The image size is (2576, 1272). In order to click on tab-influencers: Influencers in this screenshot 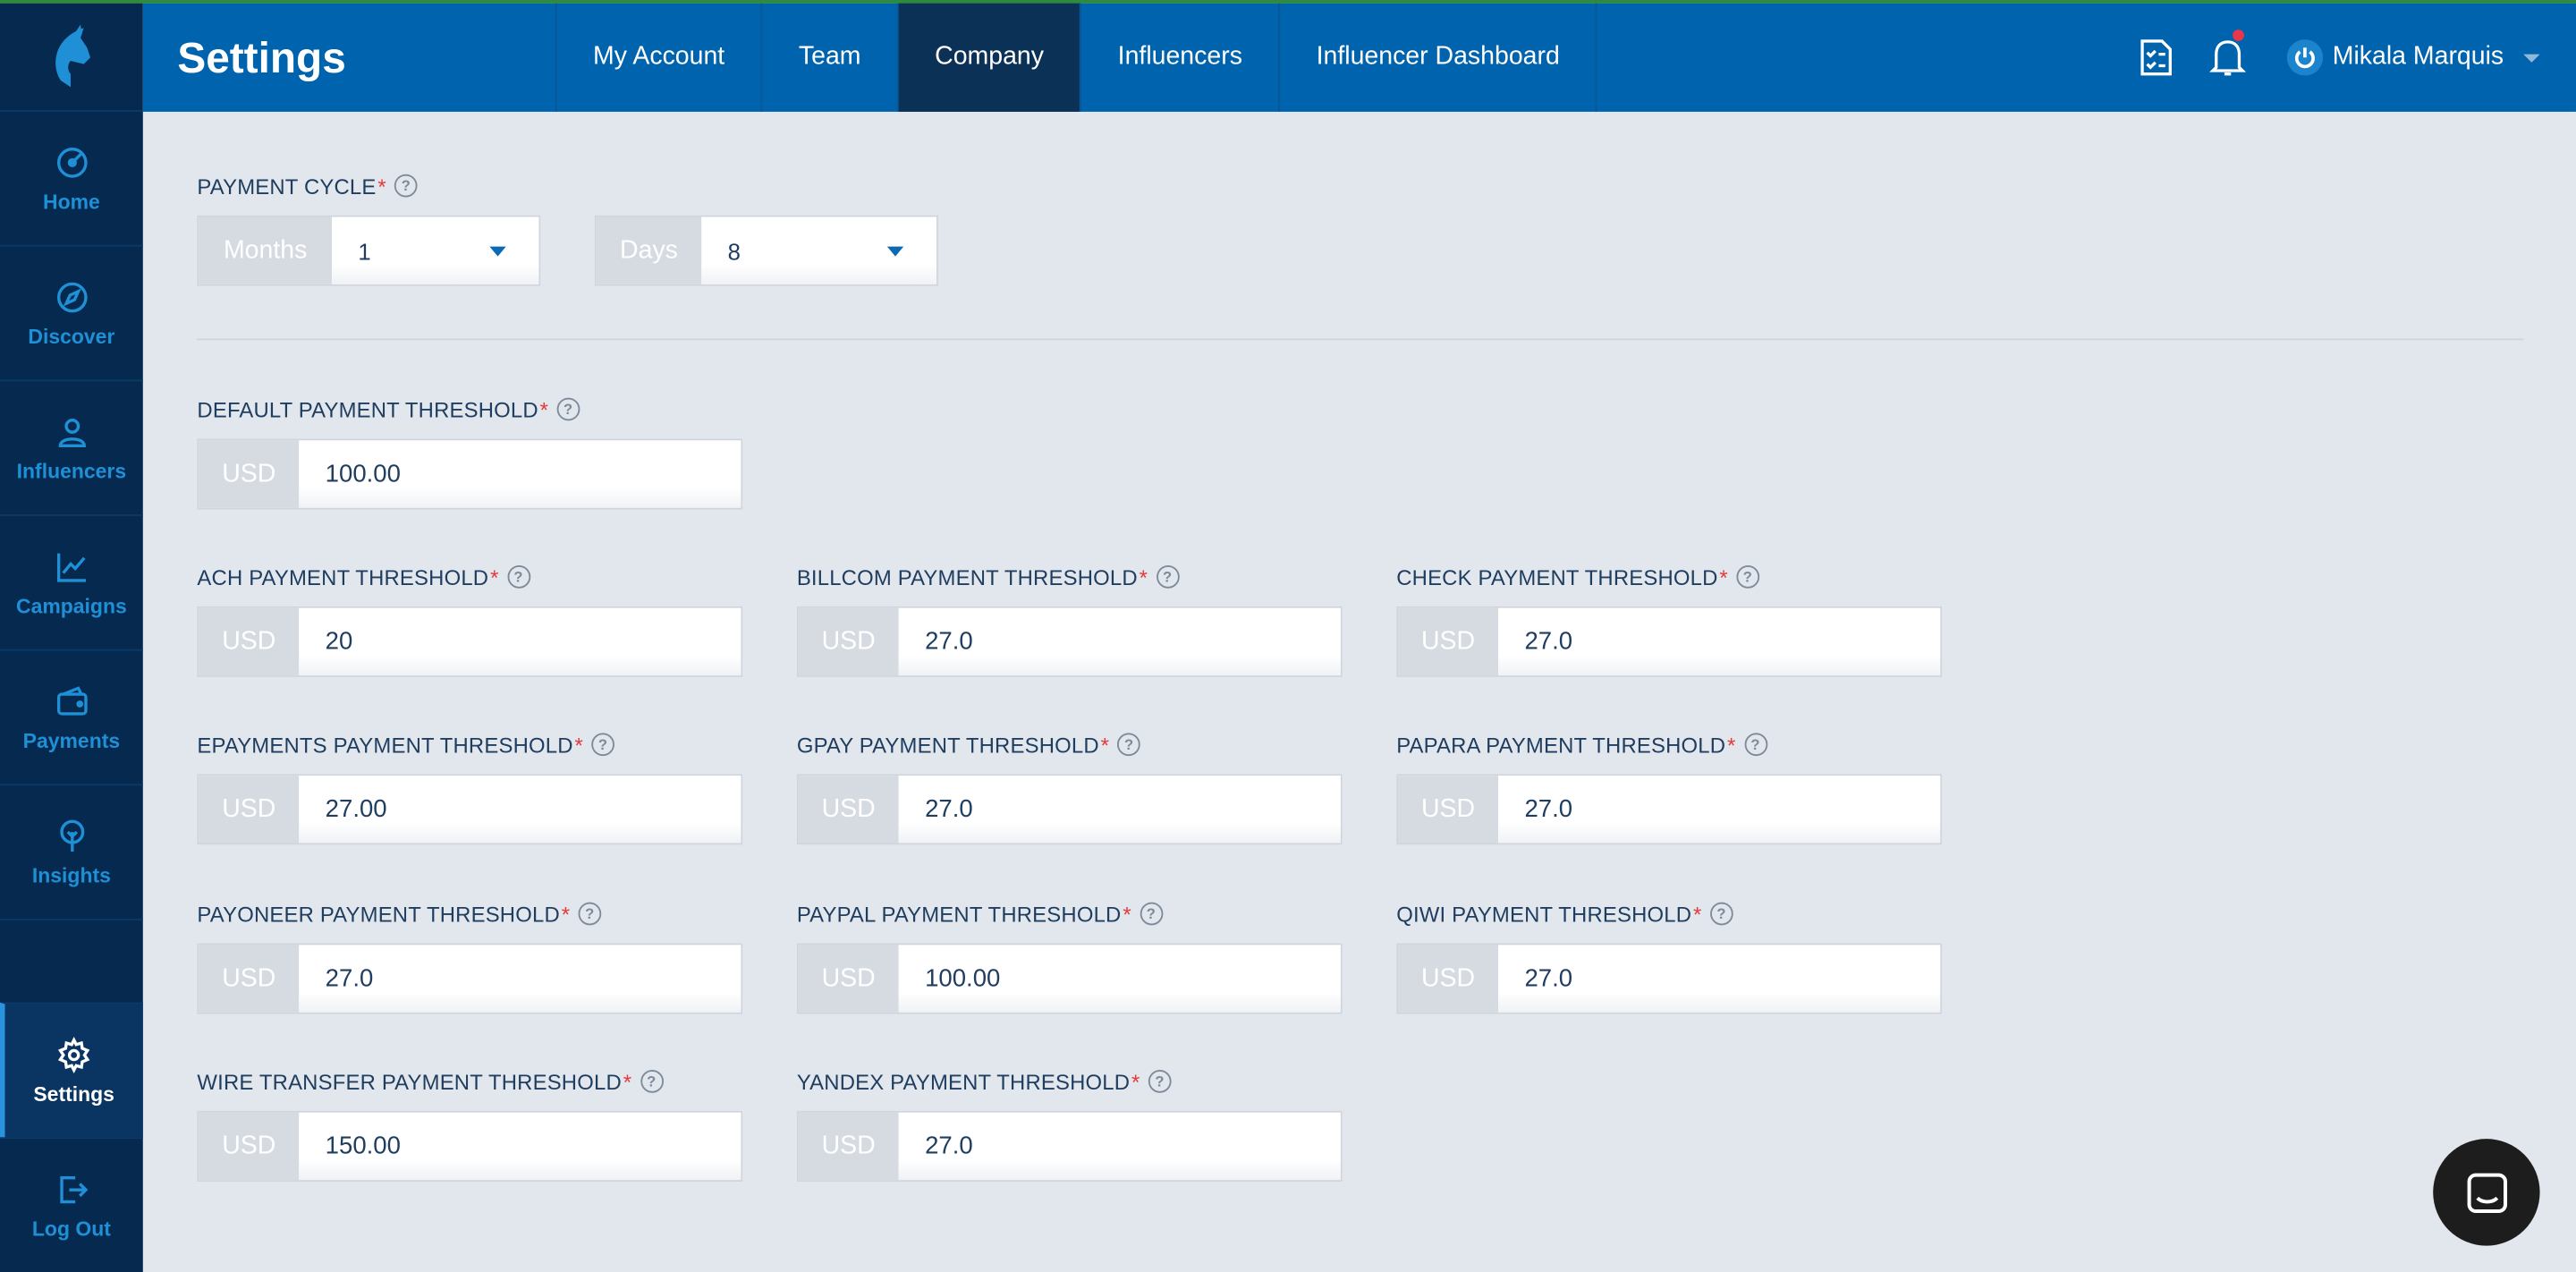, I will do `click(1181, 57)`.